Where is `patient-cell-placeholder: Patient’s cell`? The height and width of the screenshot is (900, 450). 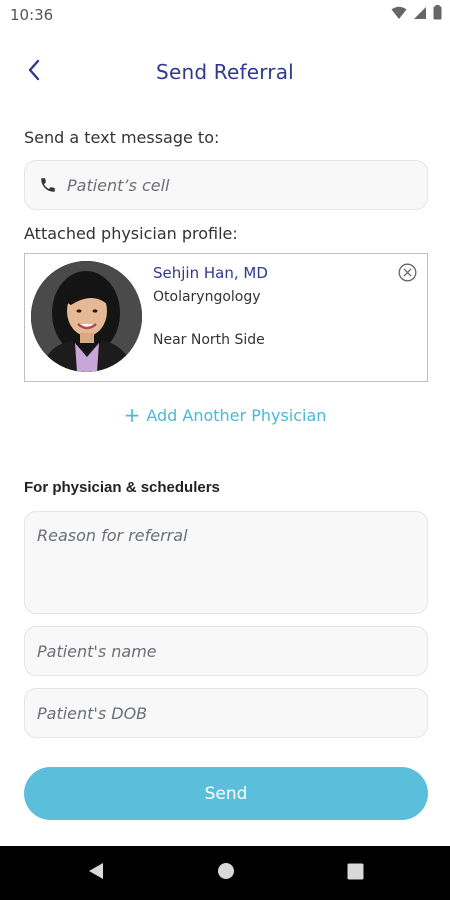 patient-cell-placeholder: Patient’s cell is located at coordinates (118, 185).